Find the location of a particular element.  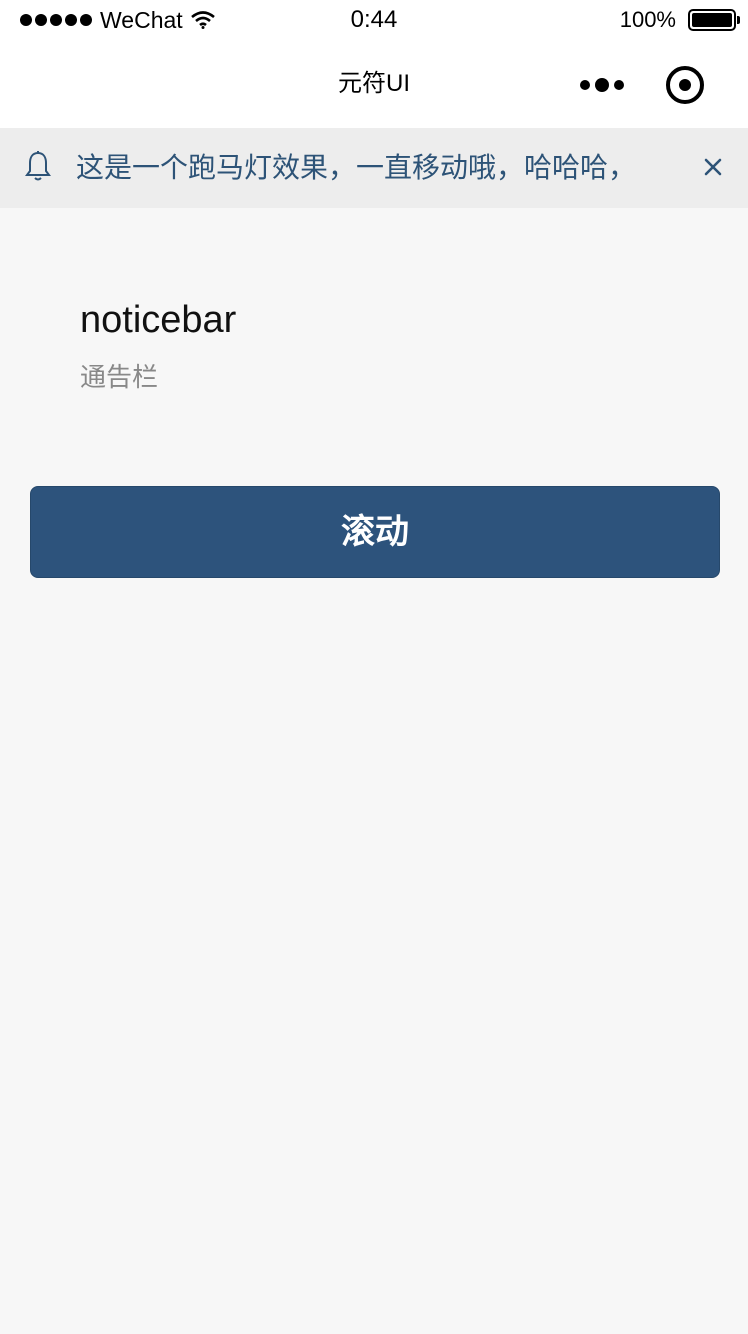

status-right: 100% is located at coordinates (679, 20).